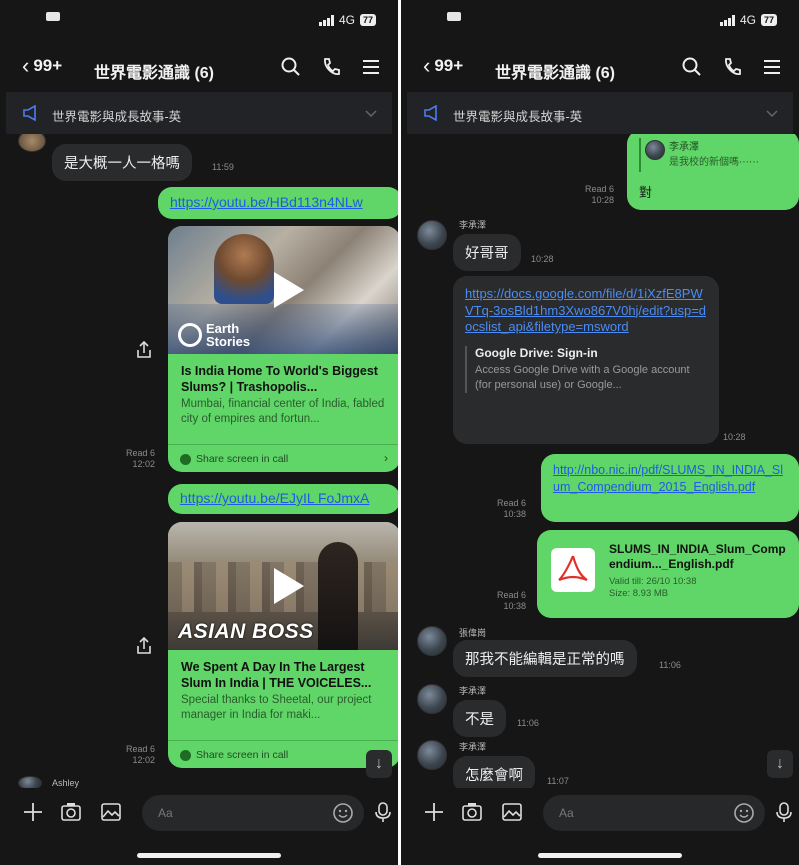 The width and height of the screenshot is (799, 865). I want to click on link-text: https://youtu.be/HBd113n4NLw, so click(266, 202).